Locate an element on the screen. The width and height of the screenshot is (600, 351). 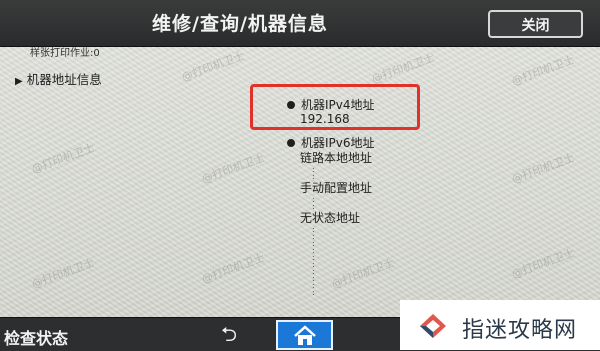
section-machine-address: ▶ 机器地址信息 is located at coordinates (58, 78).